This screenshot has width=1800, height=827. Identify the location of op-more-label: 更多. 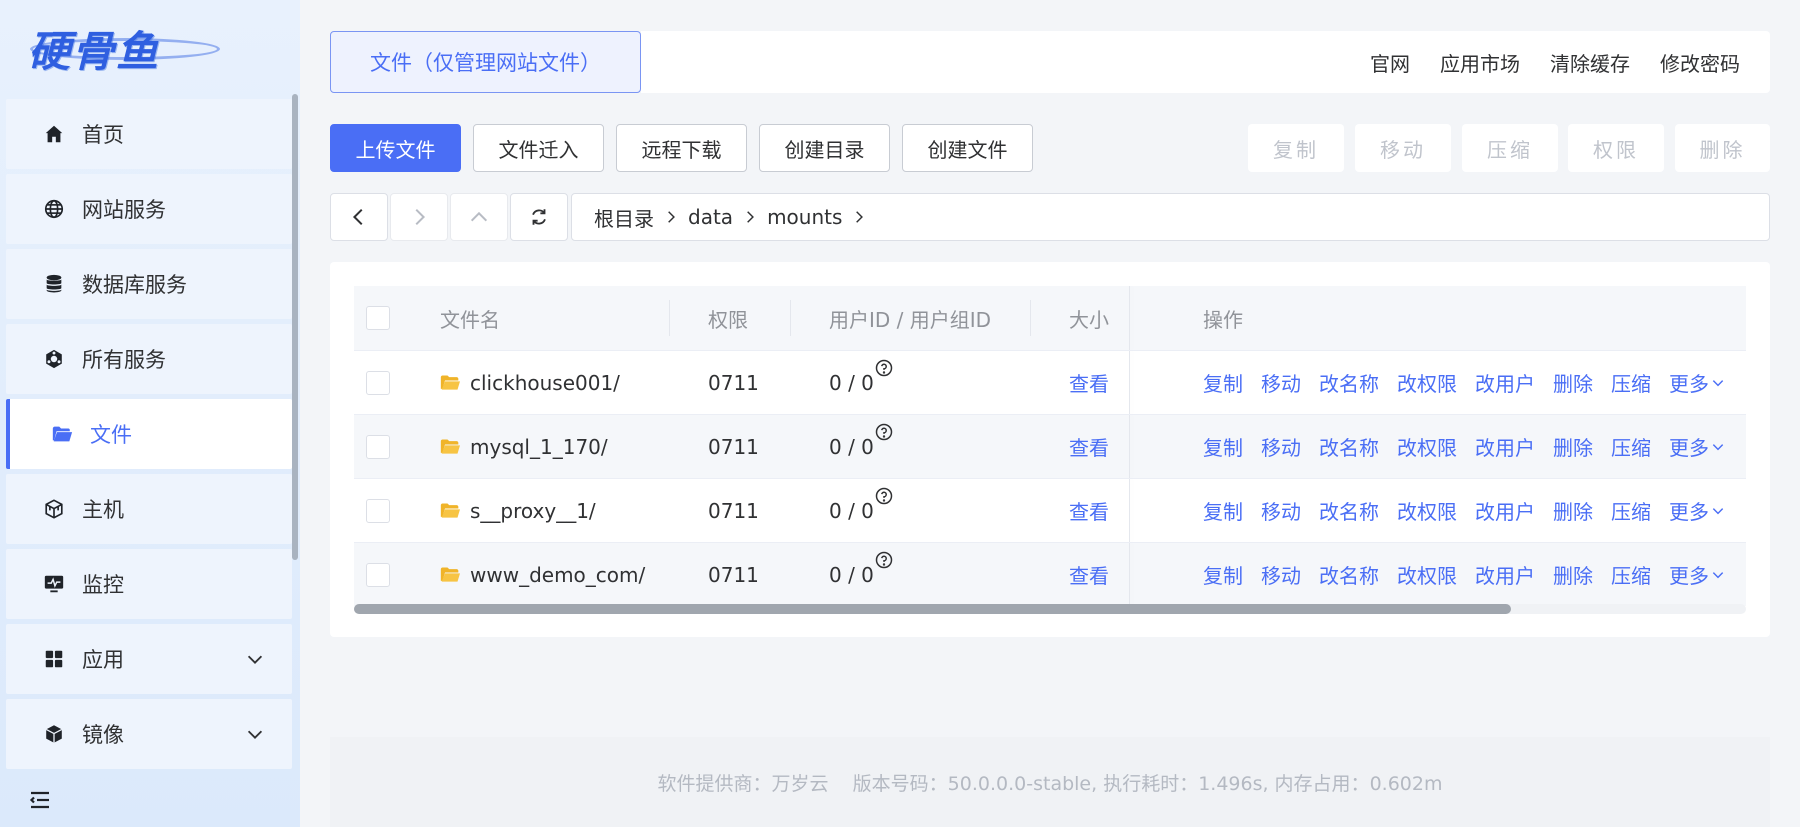
(1689, 448).